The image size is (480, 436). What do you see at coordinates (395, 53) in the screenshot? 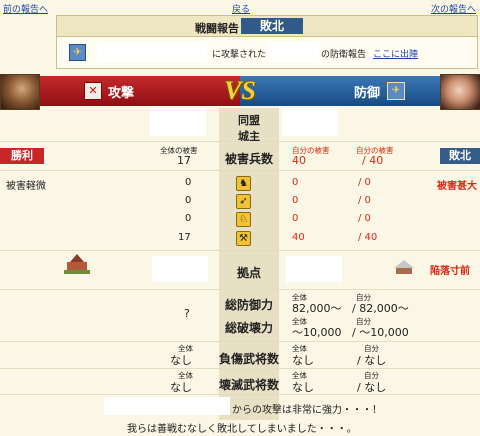
I see `sortie-link: ここに出陣` at bounding box center [395, 53].